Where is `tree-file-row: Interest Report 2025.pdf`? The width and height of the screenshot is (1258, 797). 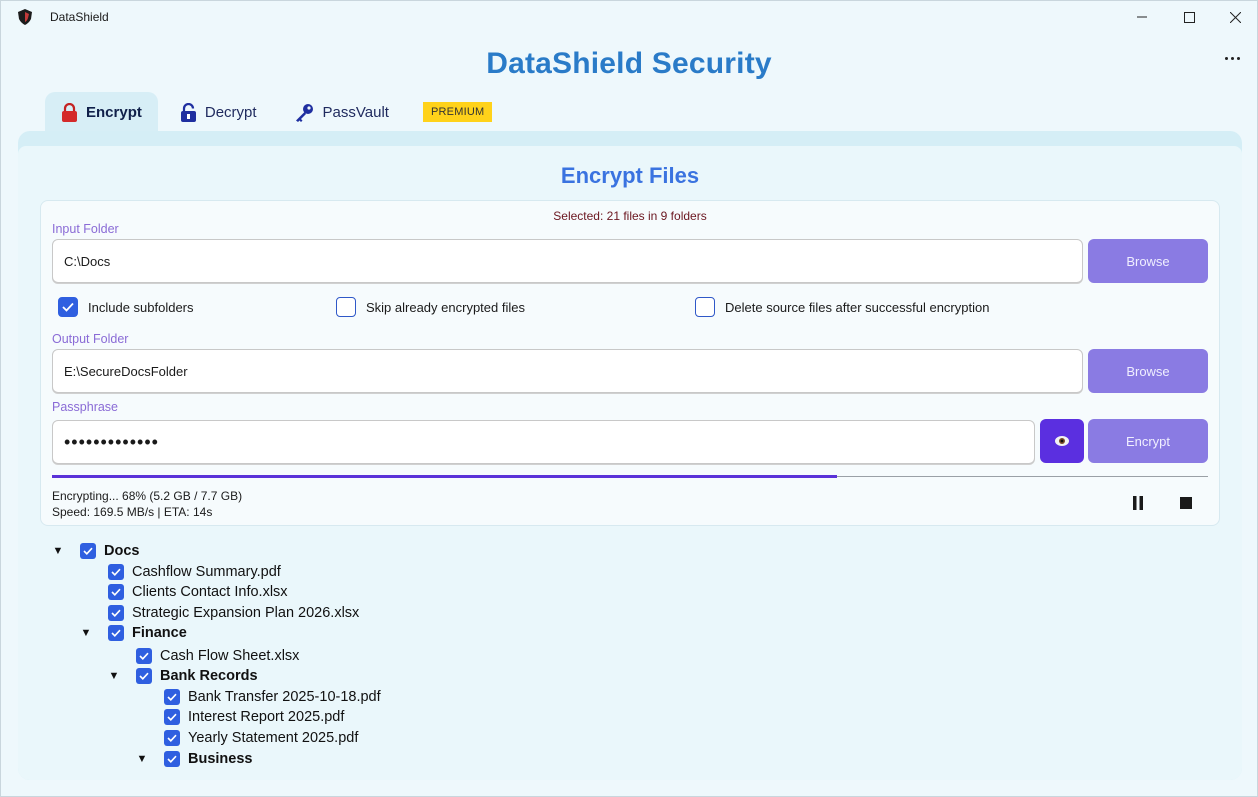 tree-file-row: Interest Report 2025.pdf is located at coordinates (254, 717).